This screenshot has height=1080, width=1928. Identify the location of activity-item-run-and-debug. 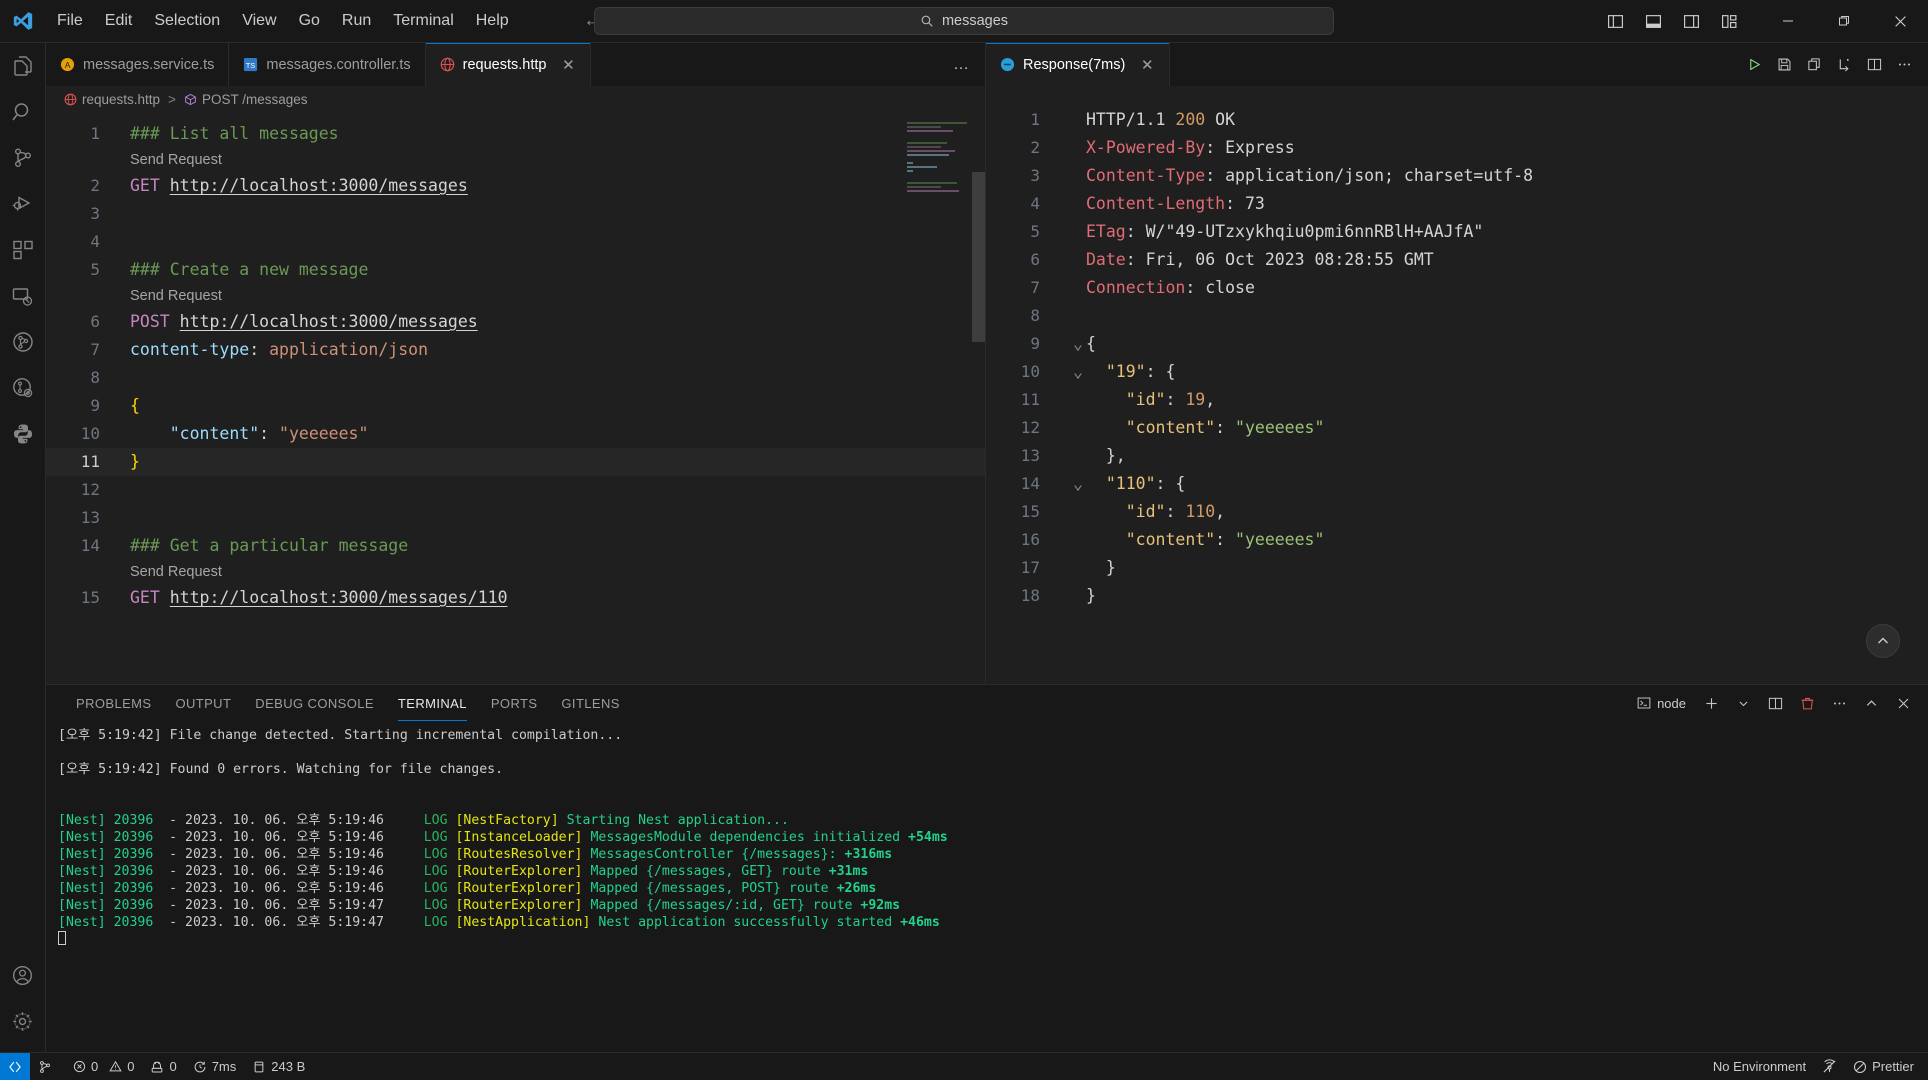
(23, 204).